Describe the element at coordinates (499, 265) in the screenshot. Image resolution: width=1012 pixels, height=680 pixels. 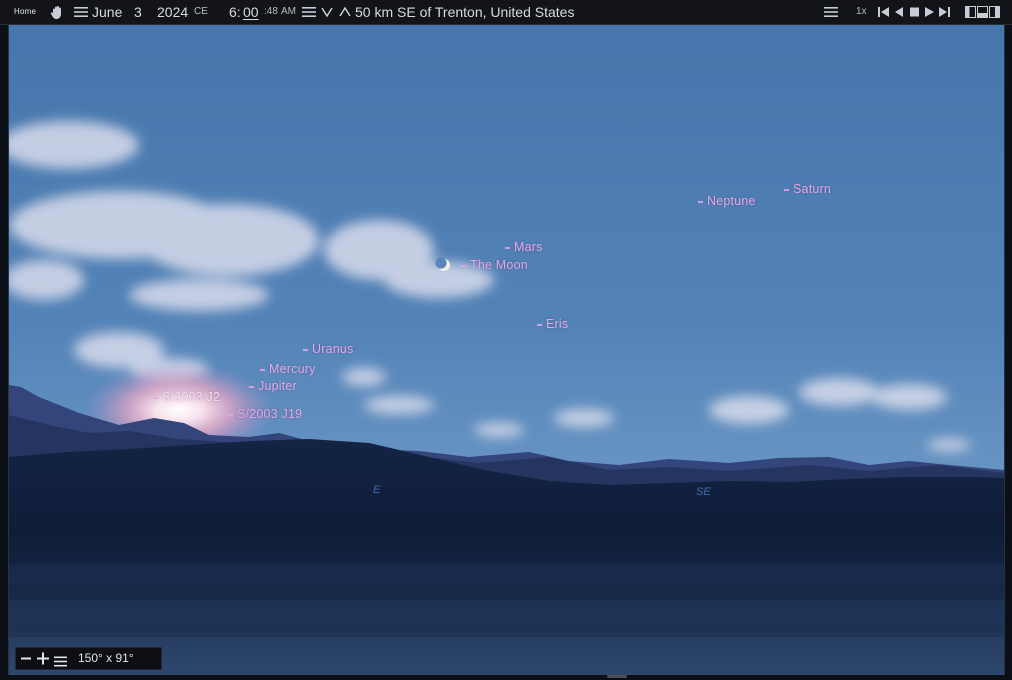
I see `label-text: The Moon` at that location.